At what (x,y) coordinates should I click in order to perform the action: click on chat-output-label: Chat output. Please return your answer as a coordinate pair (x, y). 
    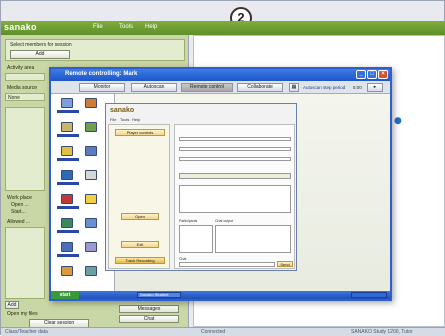
    Looking at the image, I should click on (224, 221).